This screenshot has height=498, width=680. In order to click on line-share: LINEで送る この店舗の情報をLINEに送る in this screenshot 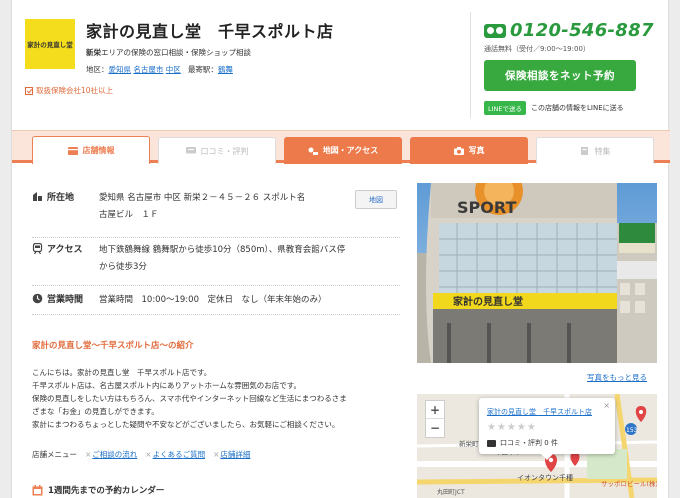, I will do `click(554, 108)`.